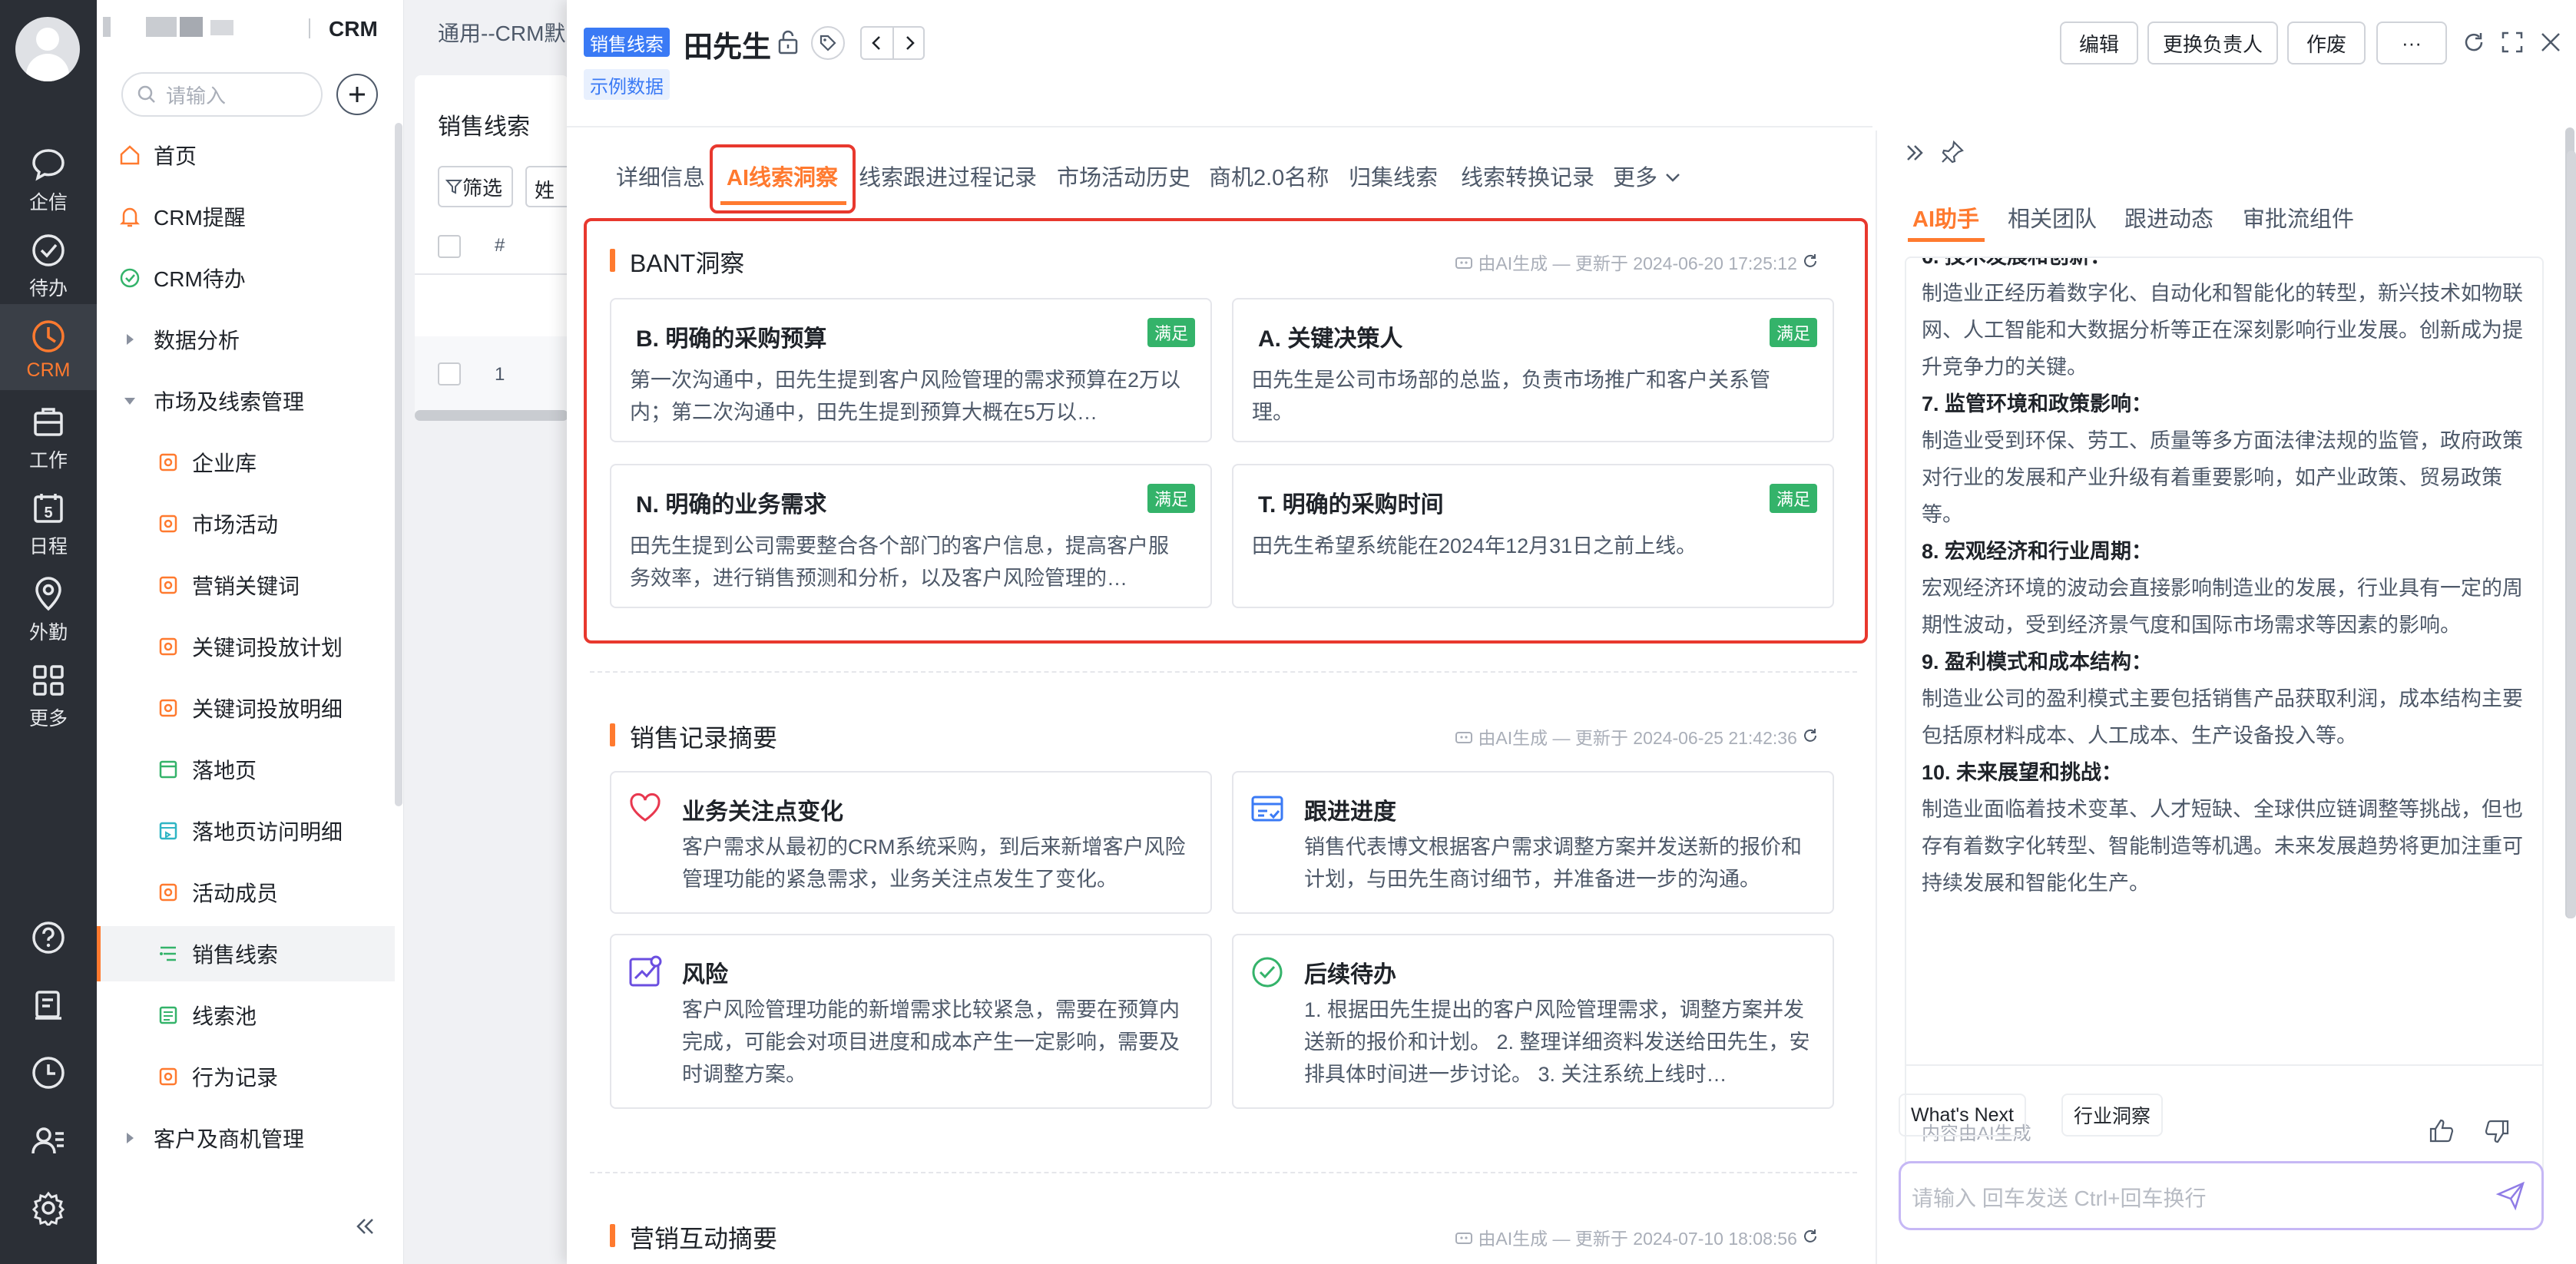 This screenshot has width=2576, height=1264. Describe the element at coordinates (782, 176) in the screenshot. I see `tab-ai-insight: AI线索洞察` at that location.